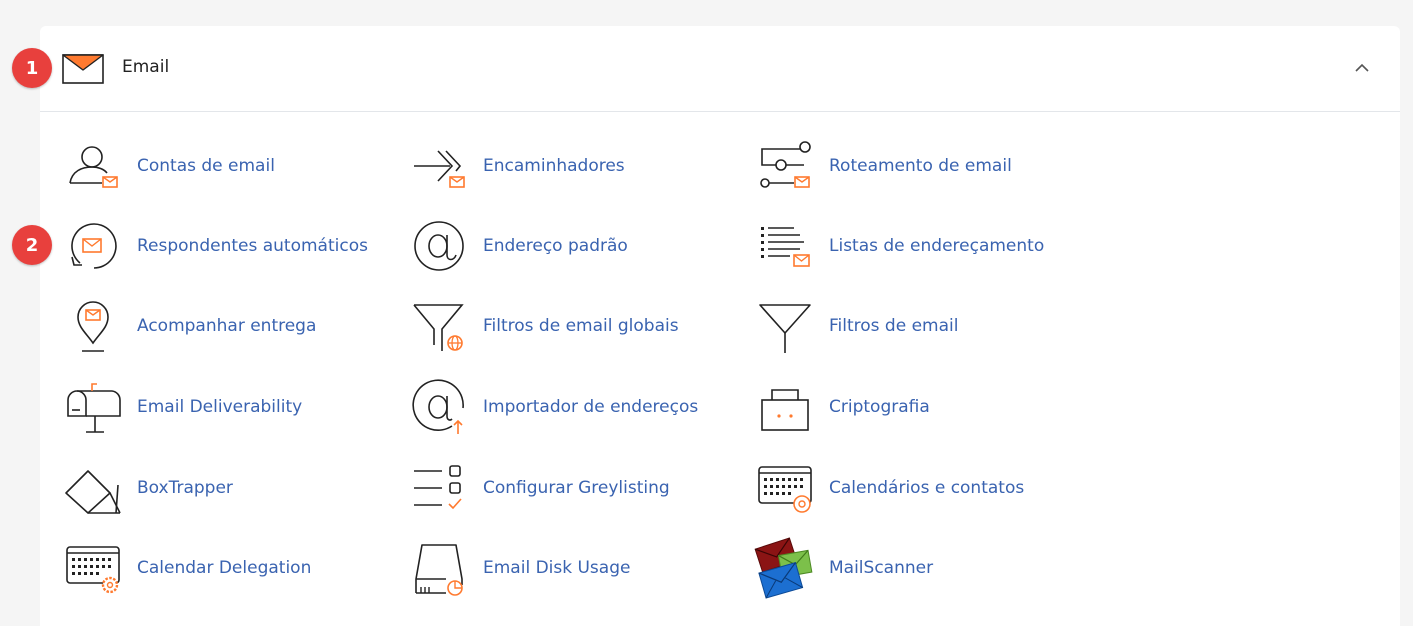 Image resolution: width=1413 pixels, height=626 pixels. Describe the element at coordinates (438, 327) in the screenshot. I see `global-filters-icon` at that location.